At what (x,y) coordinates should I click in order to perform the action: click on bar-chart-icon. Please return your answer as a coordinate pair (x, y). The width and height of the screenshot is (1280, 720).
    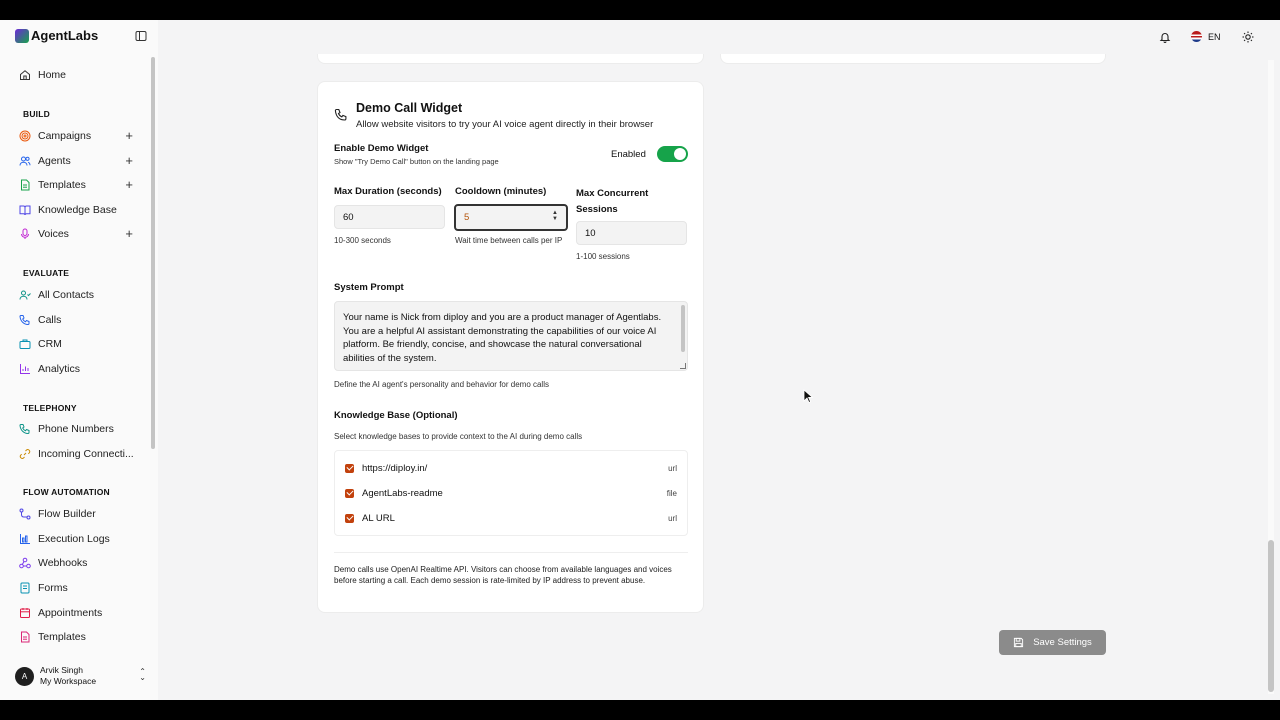
    Looking at the image, I should click on (25, 539).